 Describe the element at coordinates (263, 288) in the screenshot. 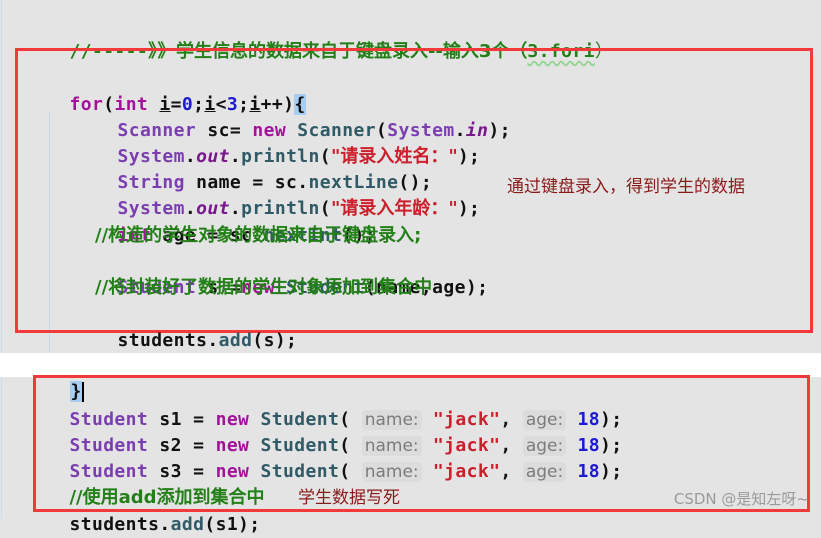

I see `code-comment-add: //将封装好了数据的学生对象添加到集合中` at that location.